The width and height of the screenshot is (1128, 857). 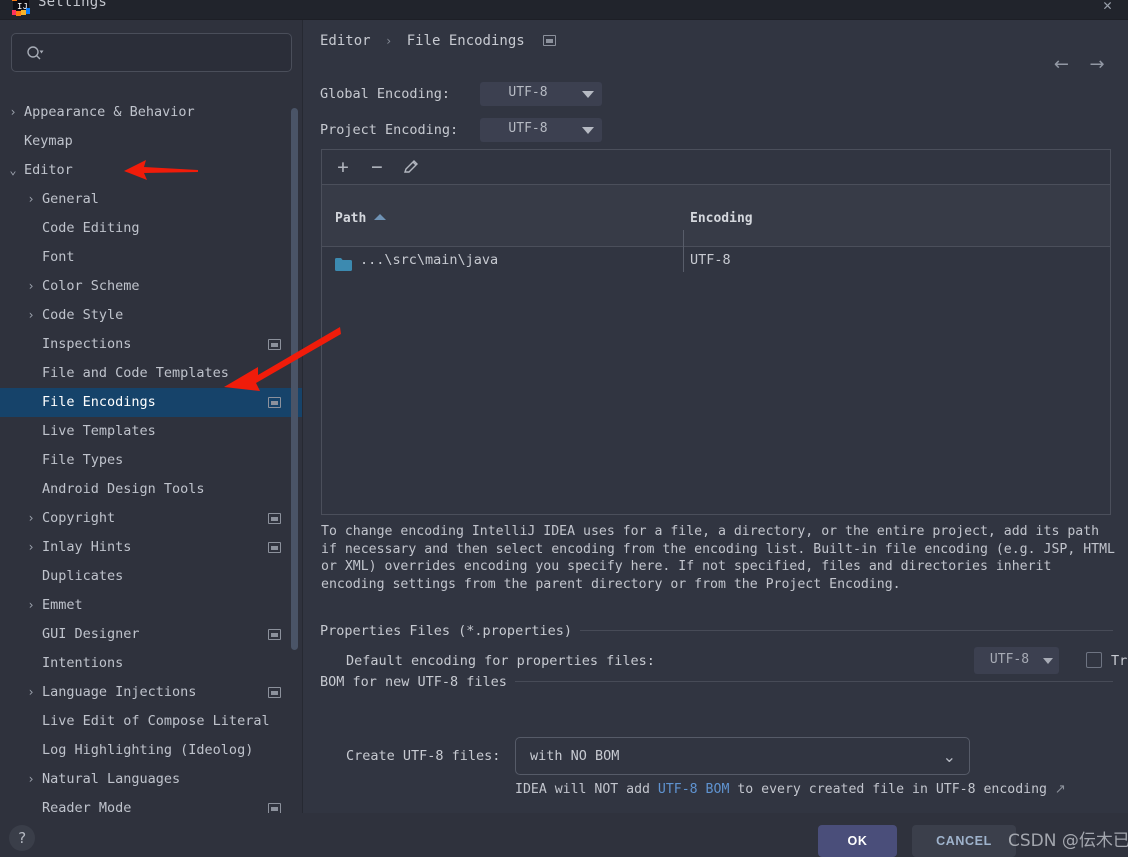 What do you see at coordinates (151, 547) in the screenshot?
I see `sidebar-item-inlay-hints: › Inlay Hints` at bounding box center [151, 547].